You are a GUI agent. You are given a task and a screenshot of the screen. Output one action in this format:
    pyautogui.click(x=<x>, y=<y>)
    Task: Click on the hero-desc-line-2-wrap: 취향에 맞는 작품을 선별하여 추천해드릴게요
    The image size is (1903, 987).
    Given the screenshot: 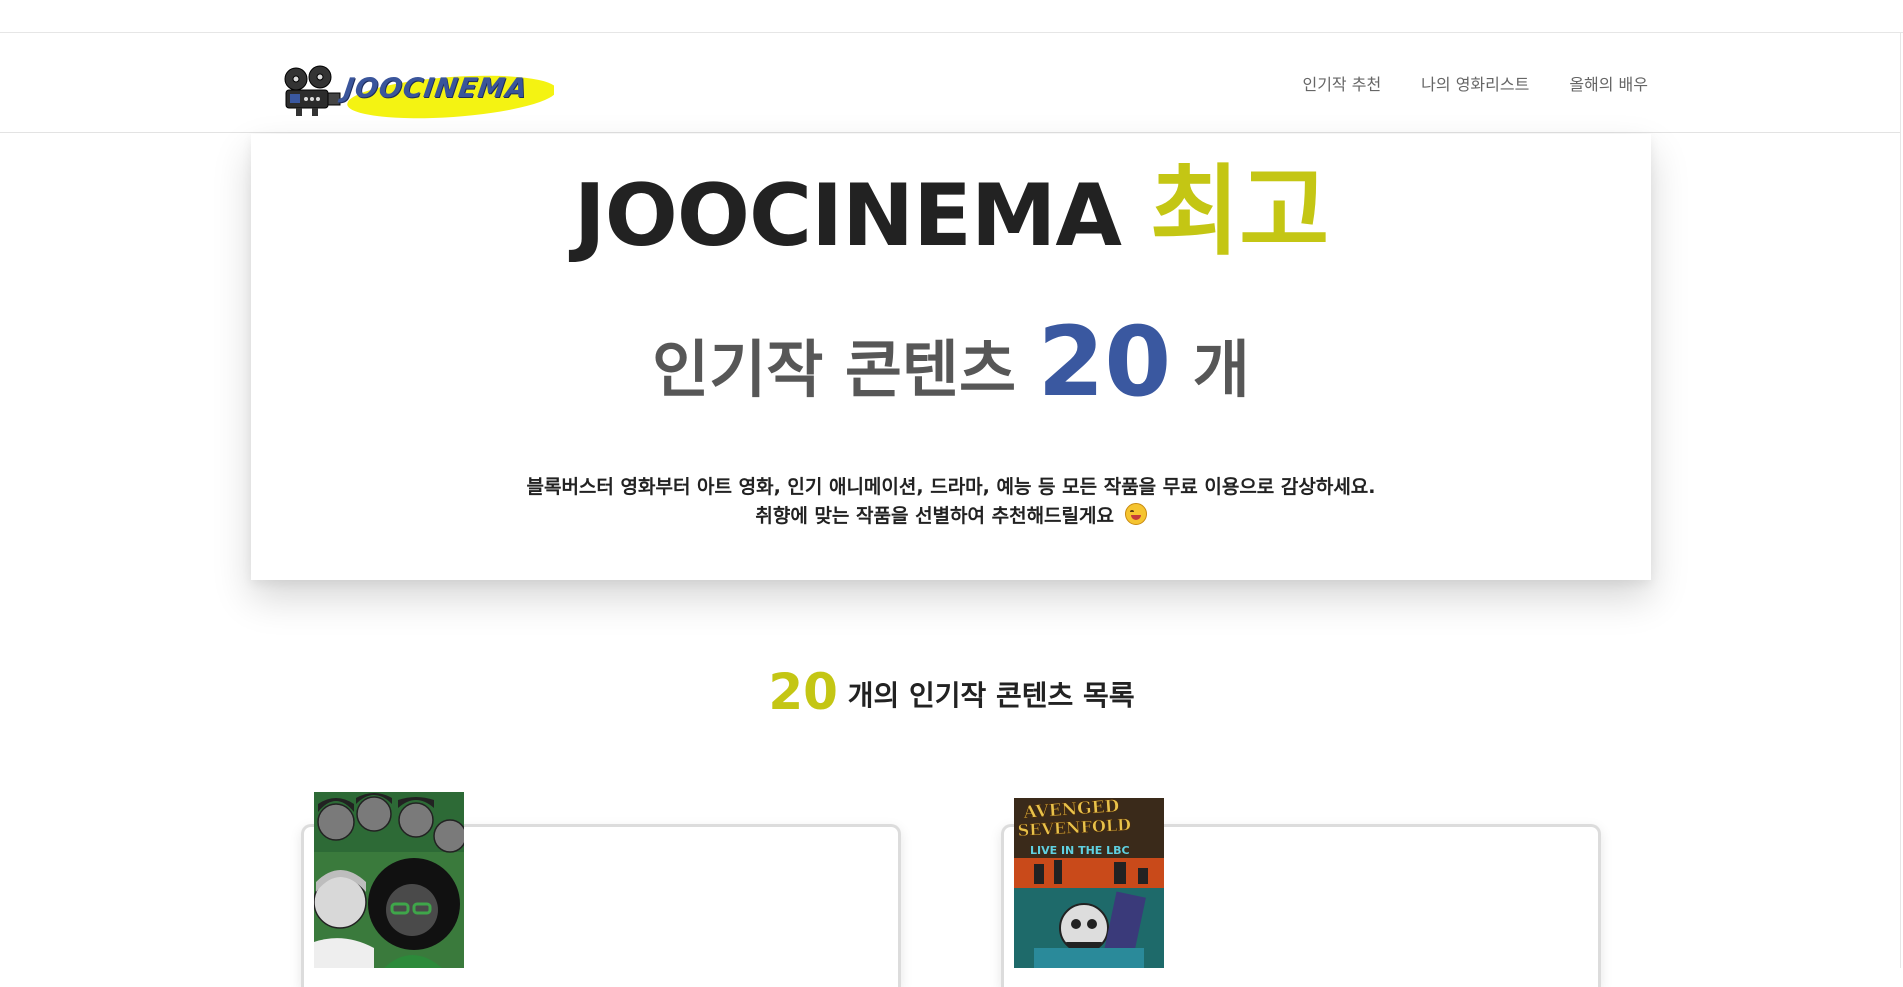 What is the action you would take?
    pyautogui.click(x=951, y=516)
    